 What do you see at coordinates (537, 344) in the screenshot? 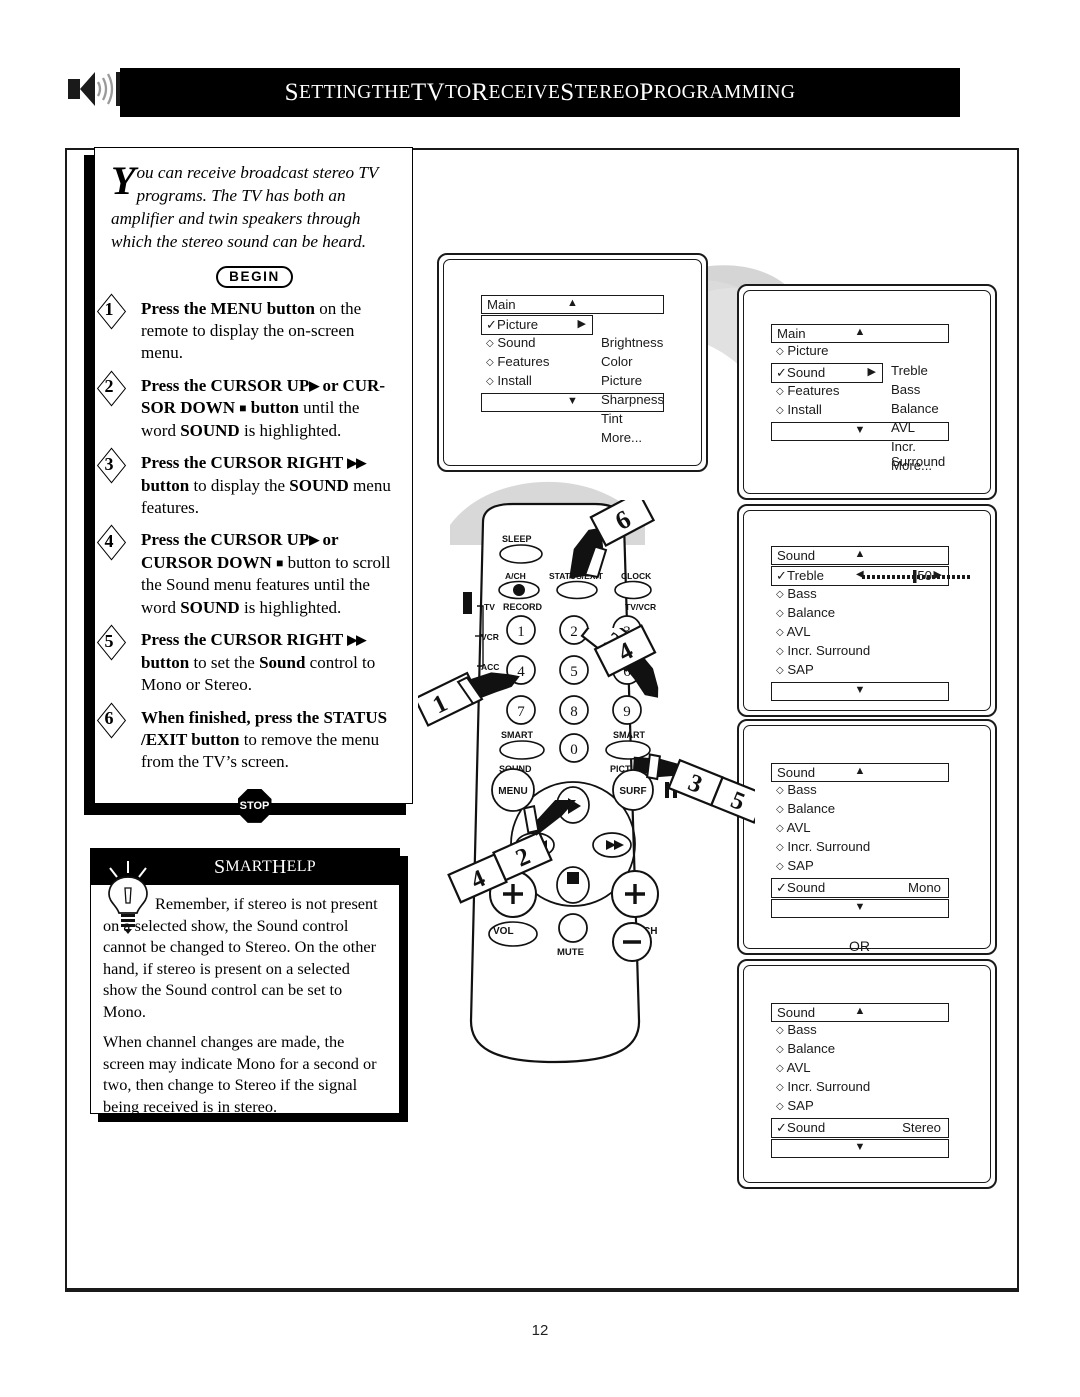
I see `osd-item: ◇ Sound` at bounding box center [537, 344].